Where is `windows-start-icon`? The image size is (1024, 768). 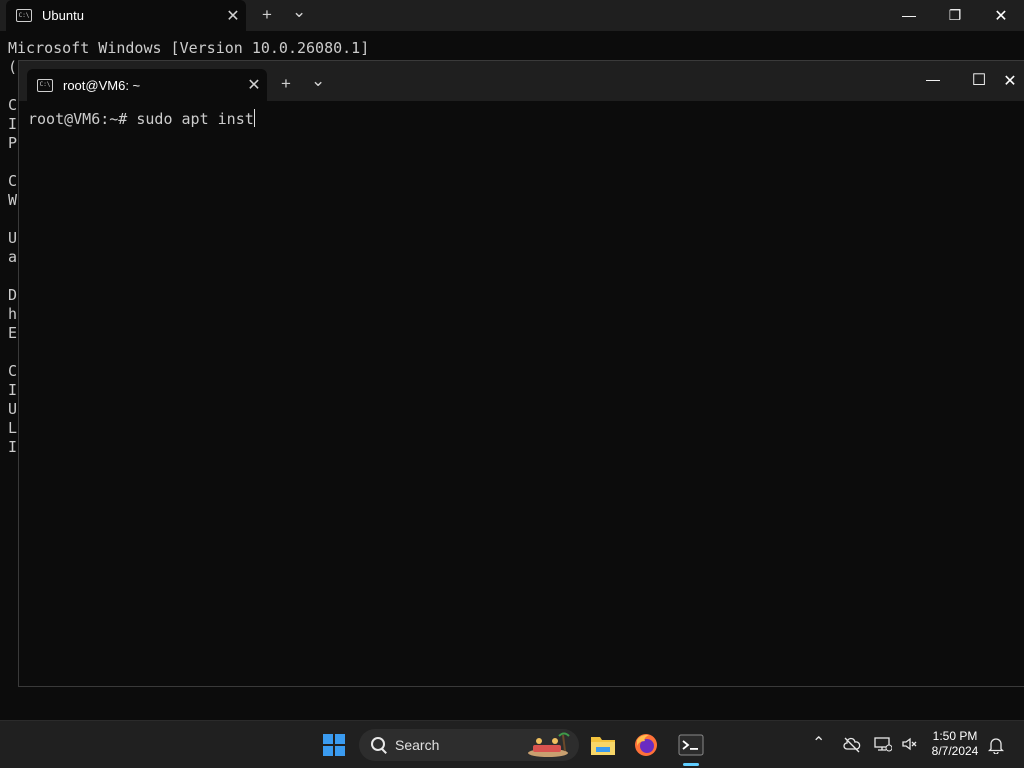
windows-start-icon is located at coordinates (334, 745).